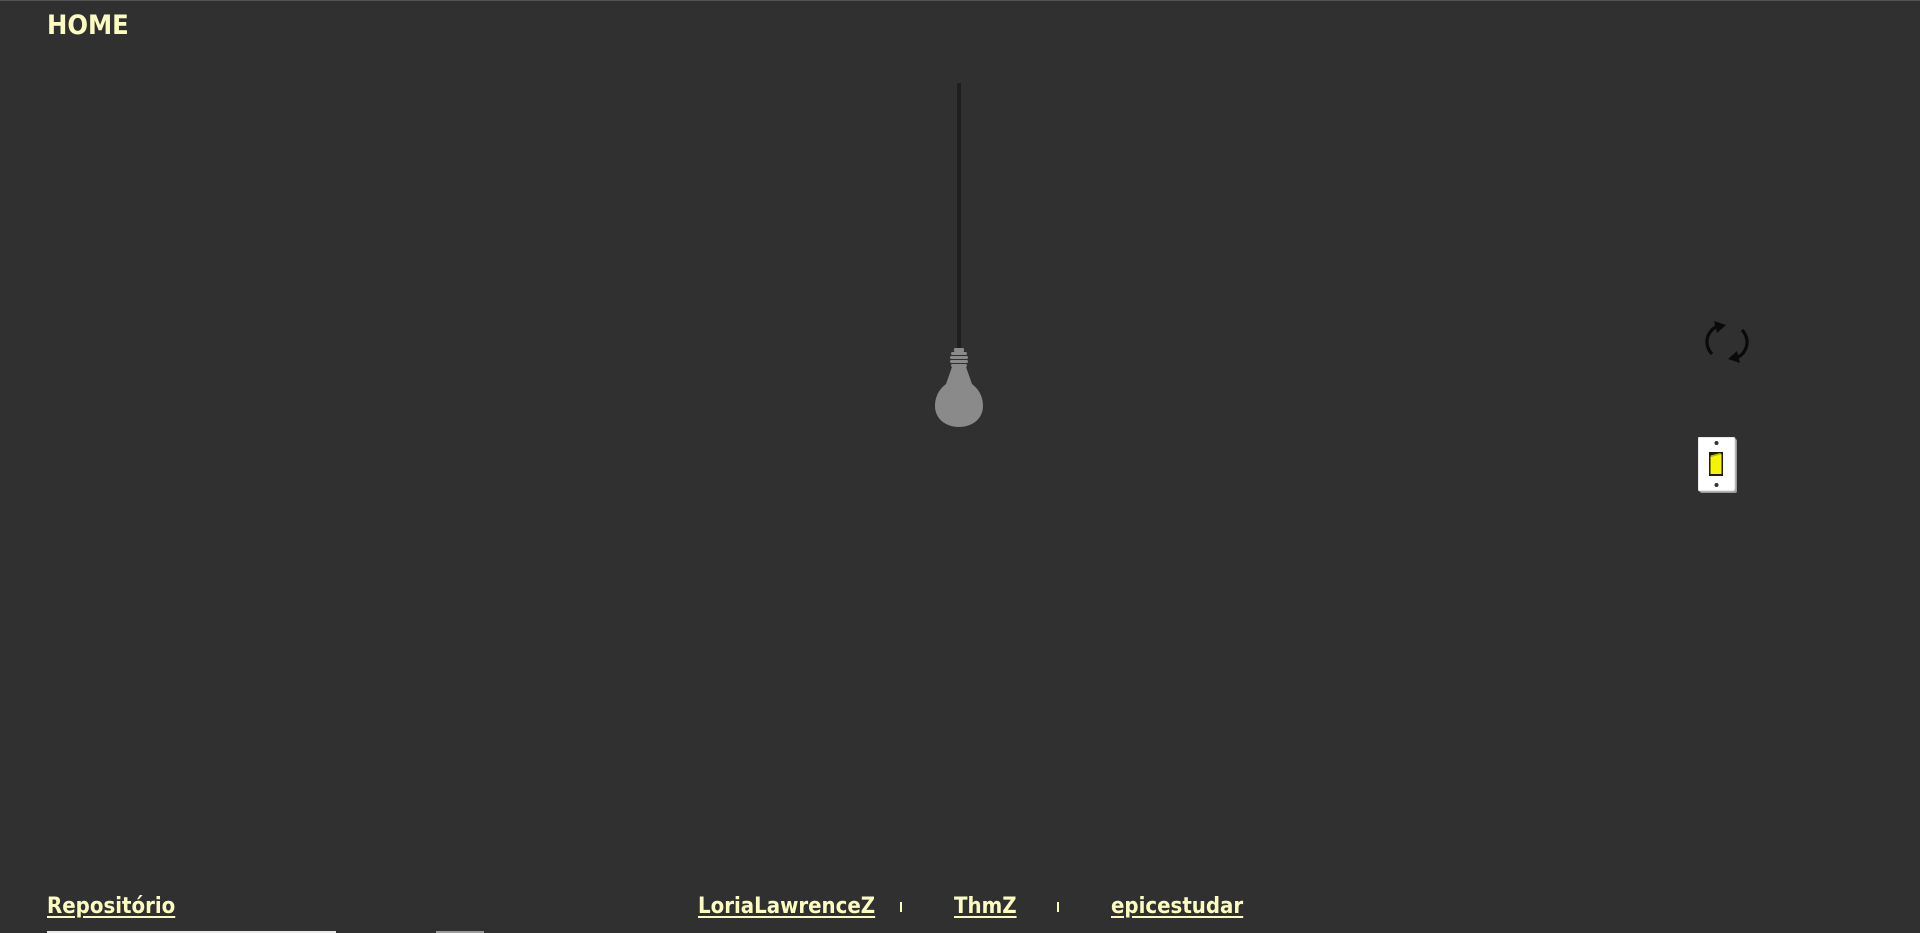  I want to click on light-bulb-icon, so click(959, 387).